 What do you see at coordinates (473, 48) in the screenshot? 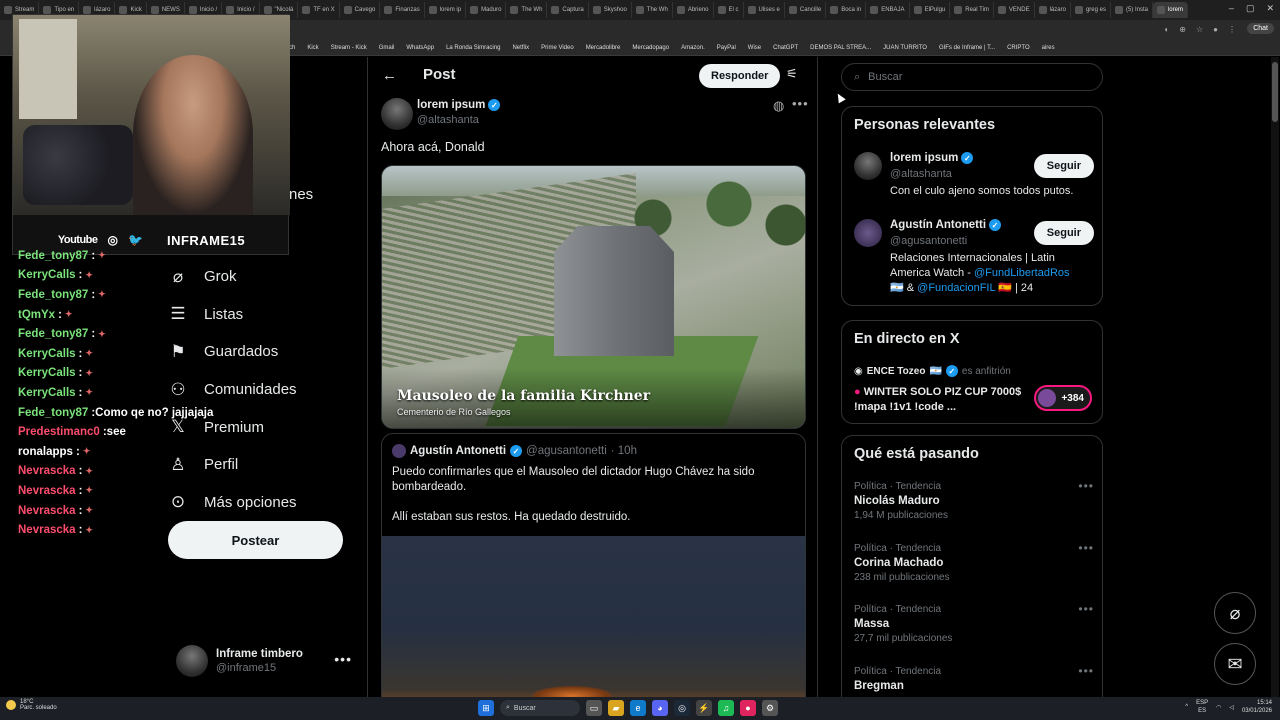
I see `bookmark-item: La Ronda Simracing` at bounding box center [473, 48].